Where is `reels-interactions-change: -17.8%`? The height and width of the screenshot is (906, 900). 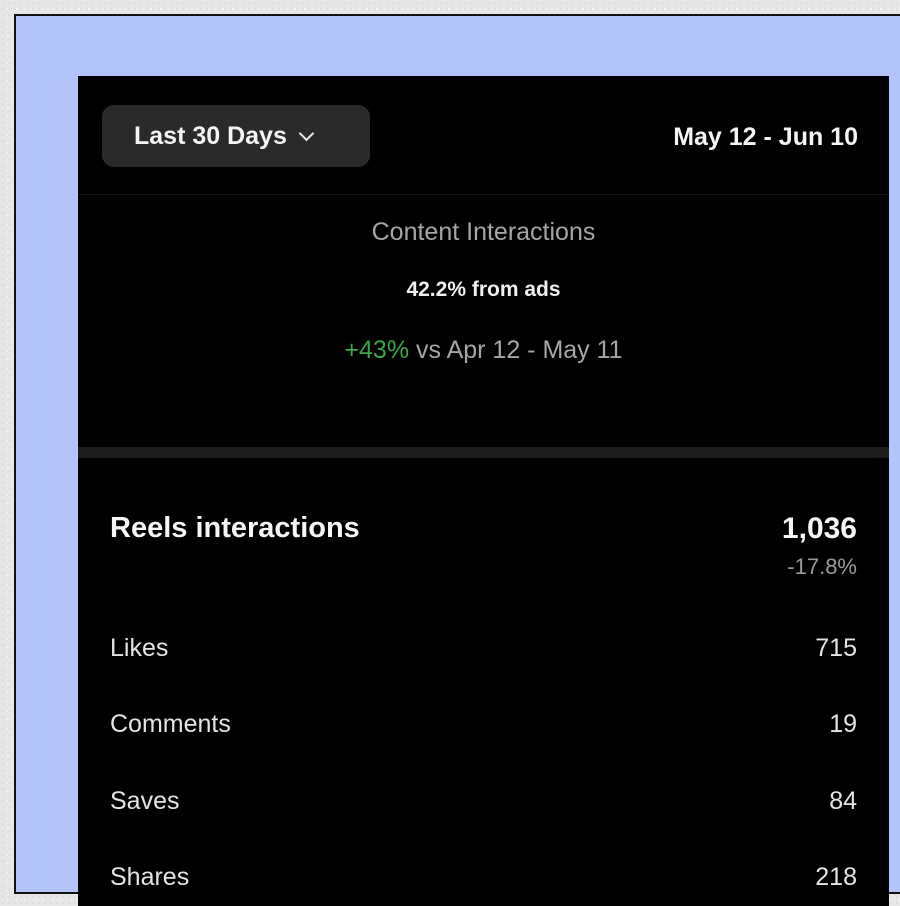 reels-interactions-change: -17.8% is located at coordinates (822, 566).